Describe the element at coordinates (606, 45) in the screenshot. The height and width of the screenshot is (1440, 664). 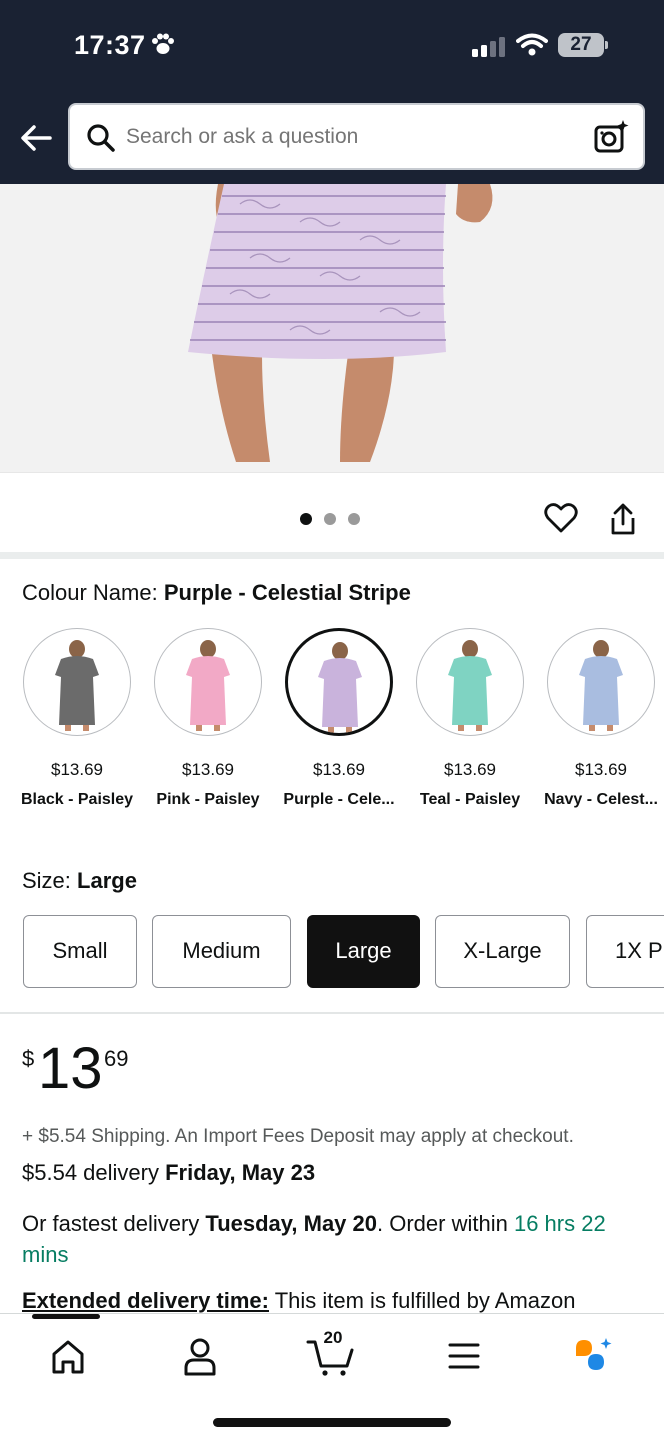
I see `battery-nub` at that location.